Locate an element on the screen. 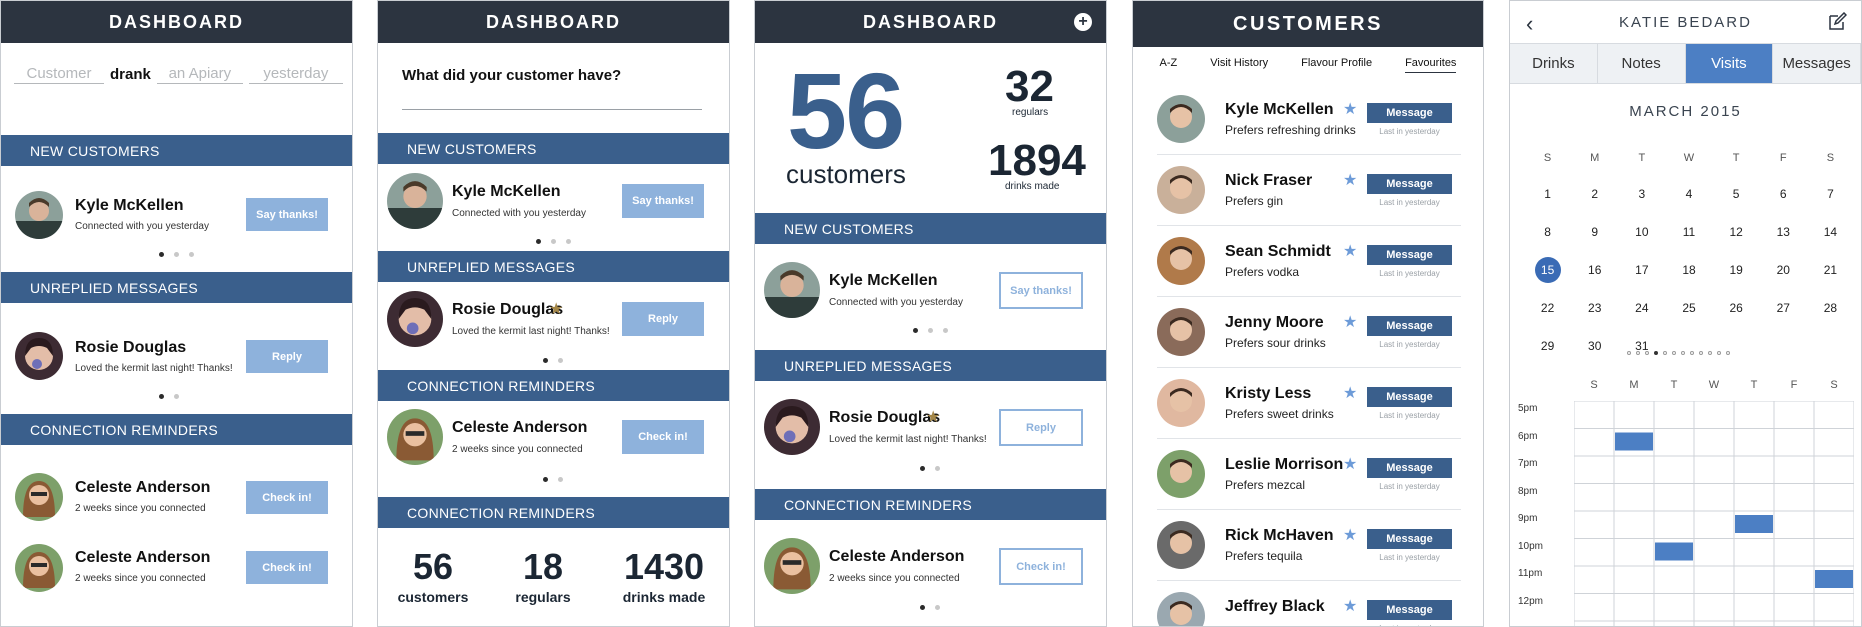  tab-visit-history: Visit History is located at coordinates (1239, 65).